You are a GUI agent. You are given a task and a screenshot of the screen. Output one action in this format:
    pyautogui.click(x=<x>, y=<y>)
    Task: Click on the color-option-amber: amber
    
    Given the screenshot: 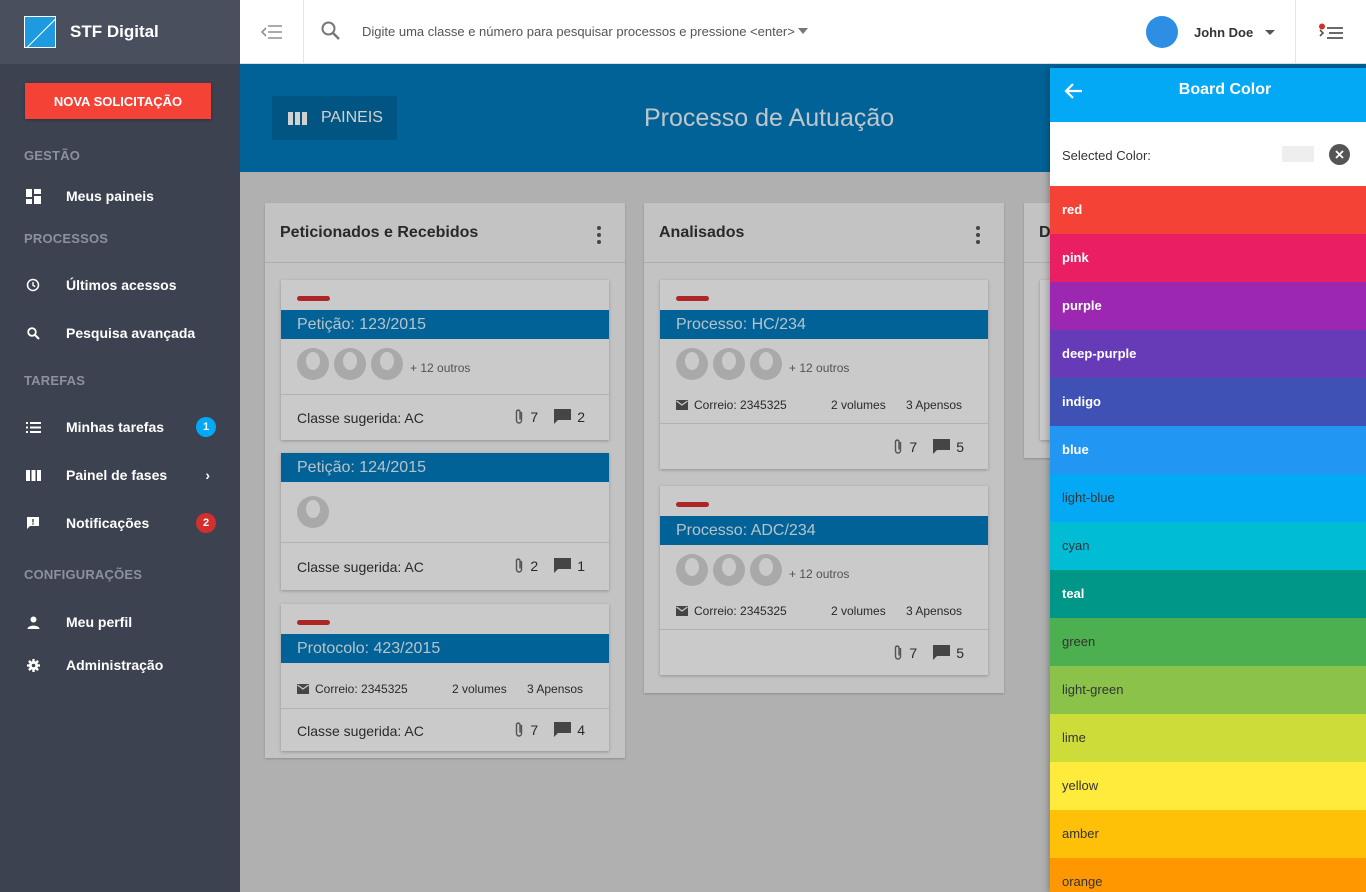 What is the action you would take?
    pyautogui.click(x=1208, y=834)
    